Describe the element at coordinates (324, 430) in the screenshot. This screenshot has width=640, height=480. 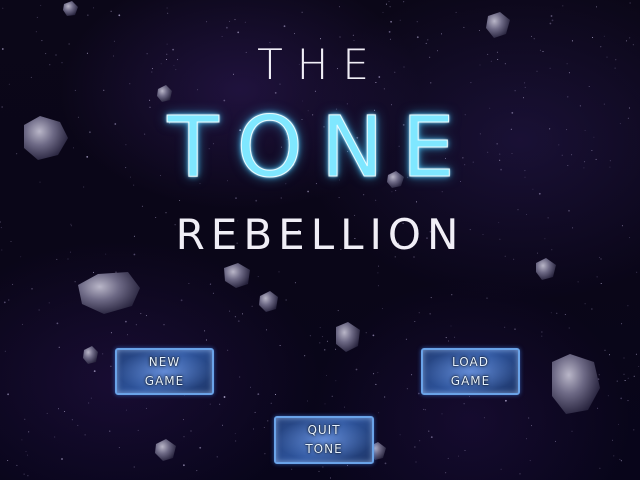
I see `quit-label-line1: QUIT` at that location.